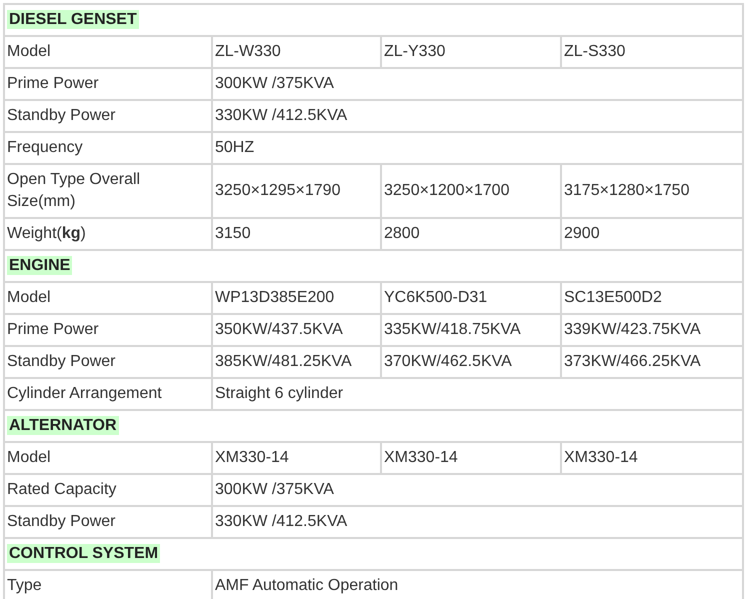 This screenshot has height=599, width=750. What do you see at coordinates (83, 553) in the screenshot?
I see `section-title: CONTROL SYSTEM` at bounding box center [83, 553].